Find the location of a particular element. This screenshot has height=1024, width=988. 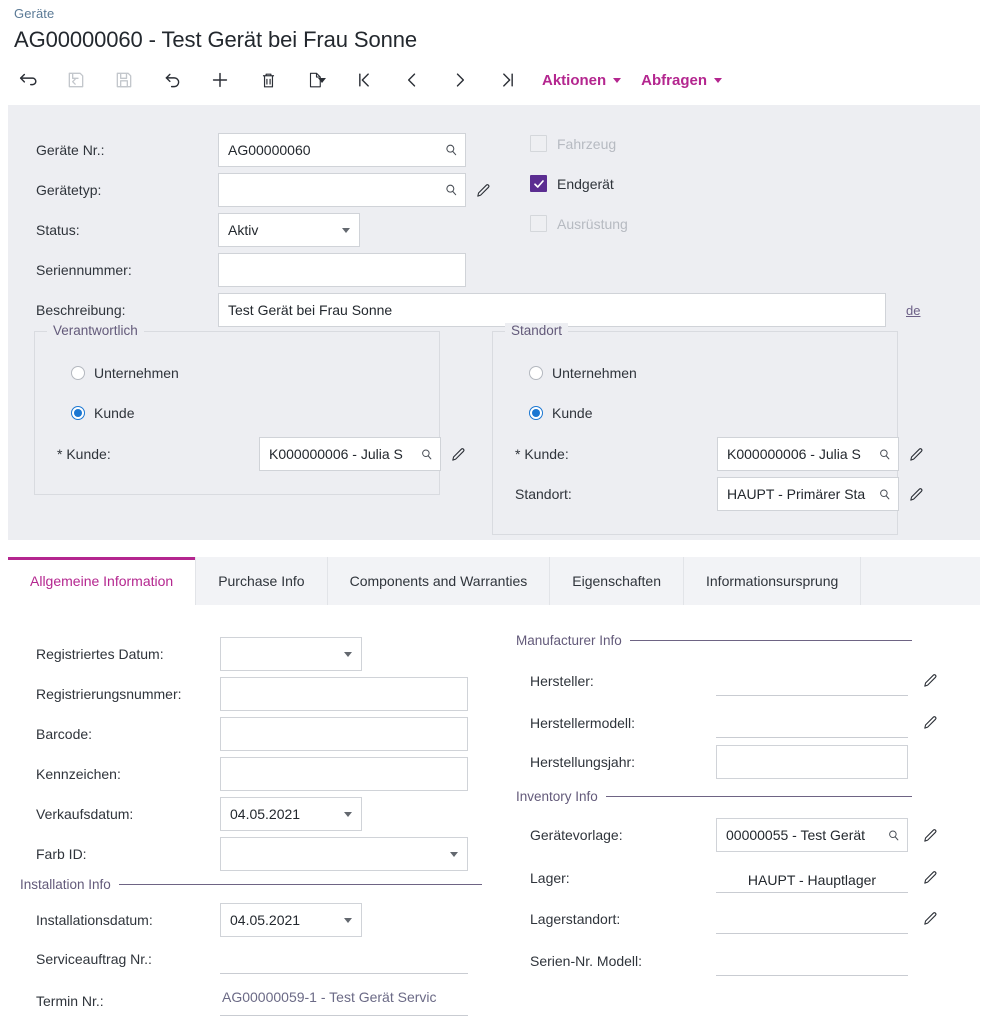

beschreibung-input: Test Gerät bei Frau Sonne is located at coordinates (552, 310).